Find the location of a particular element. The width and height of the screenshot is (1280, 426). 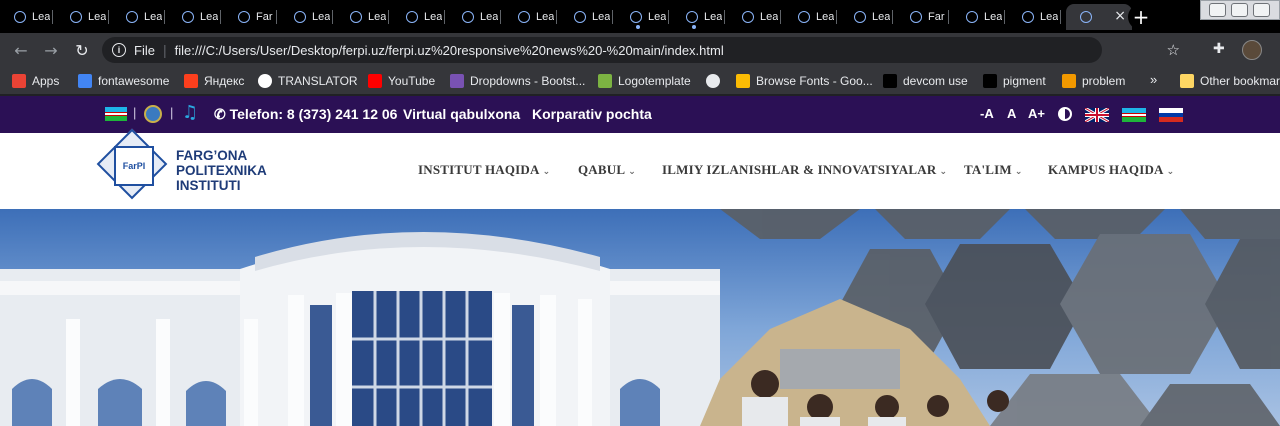

bookmark-item: pigment is located at coordinates (1014, 81).